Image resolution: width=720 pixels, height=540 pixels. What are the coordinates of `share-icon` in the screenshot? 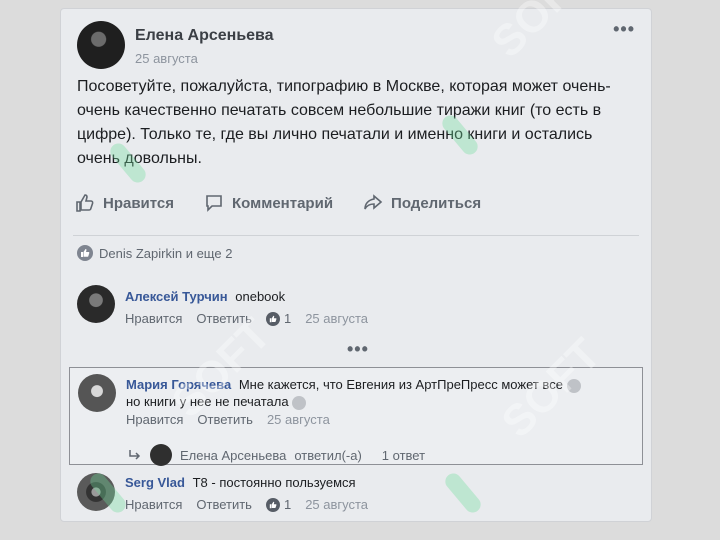 It's located at (373, 202).